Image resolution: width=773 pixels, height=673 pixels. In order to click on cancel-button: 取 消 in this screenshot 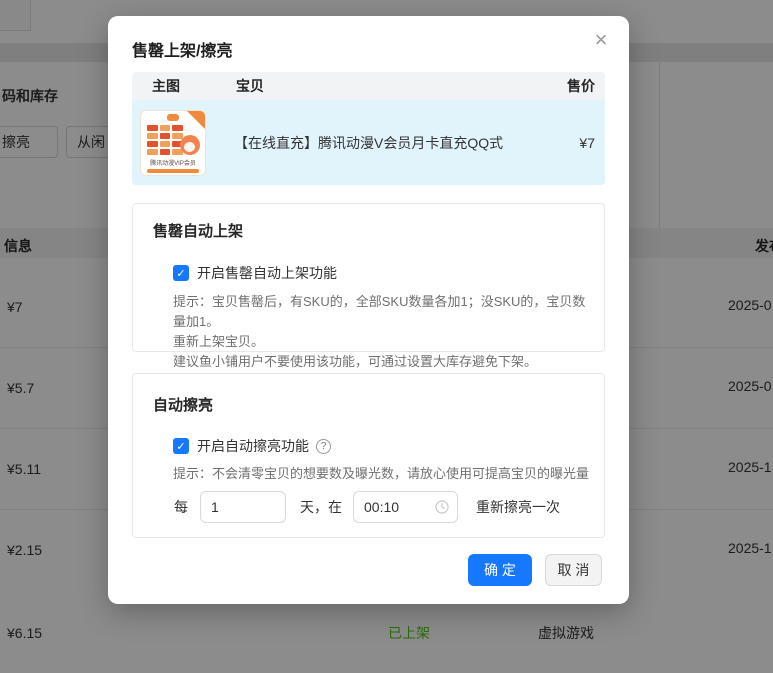, I will do `click(573, 570)`.